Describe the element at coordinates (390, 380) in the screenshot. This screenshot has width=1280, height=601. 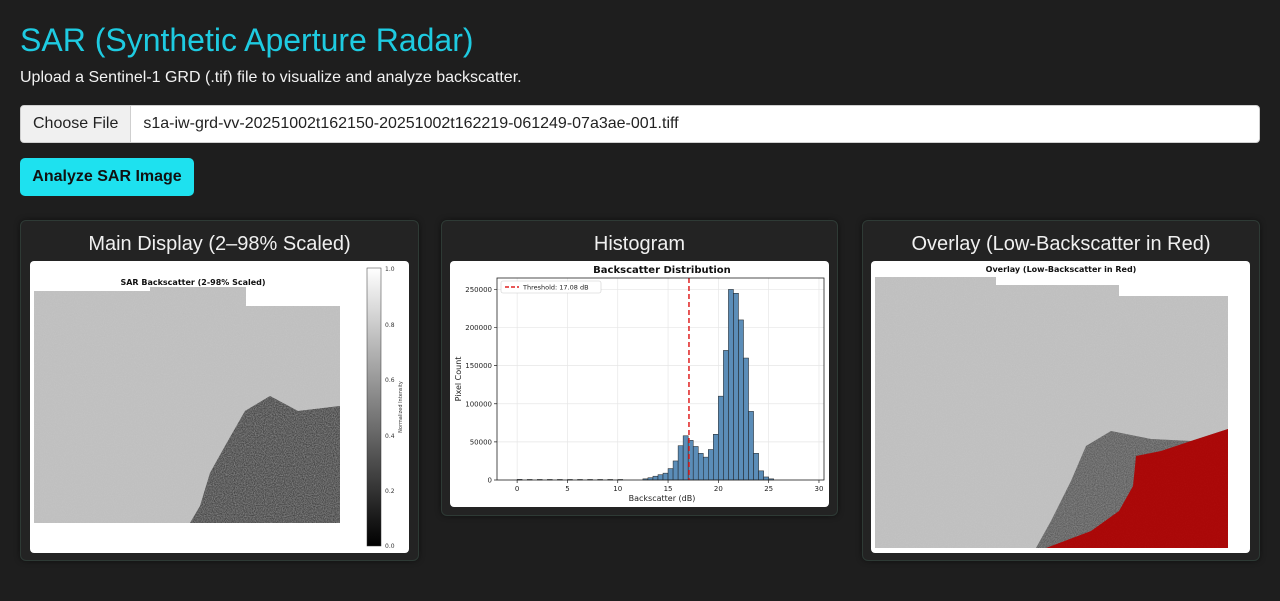
I see `colorbar-tick: 0.6` at that location.